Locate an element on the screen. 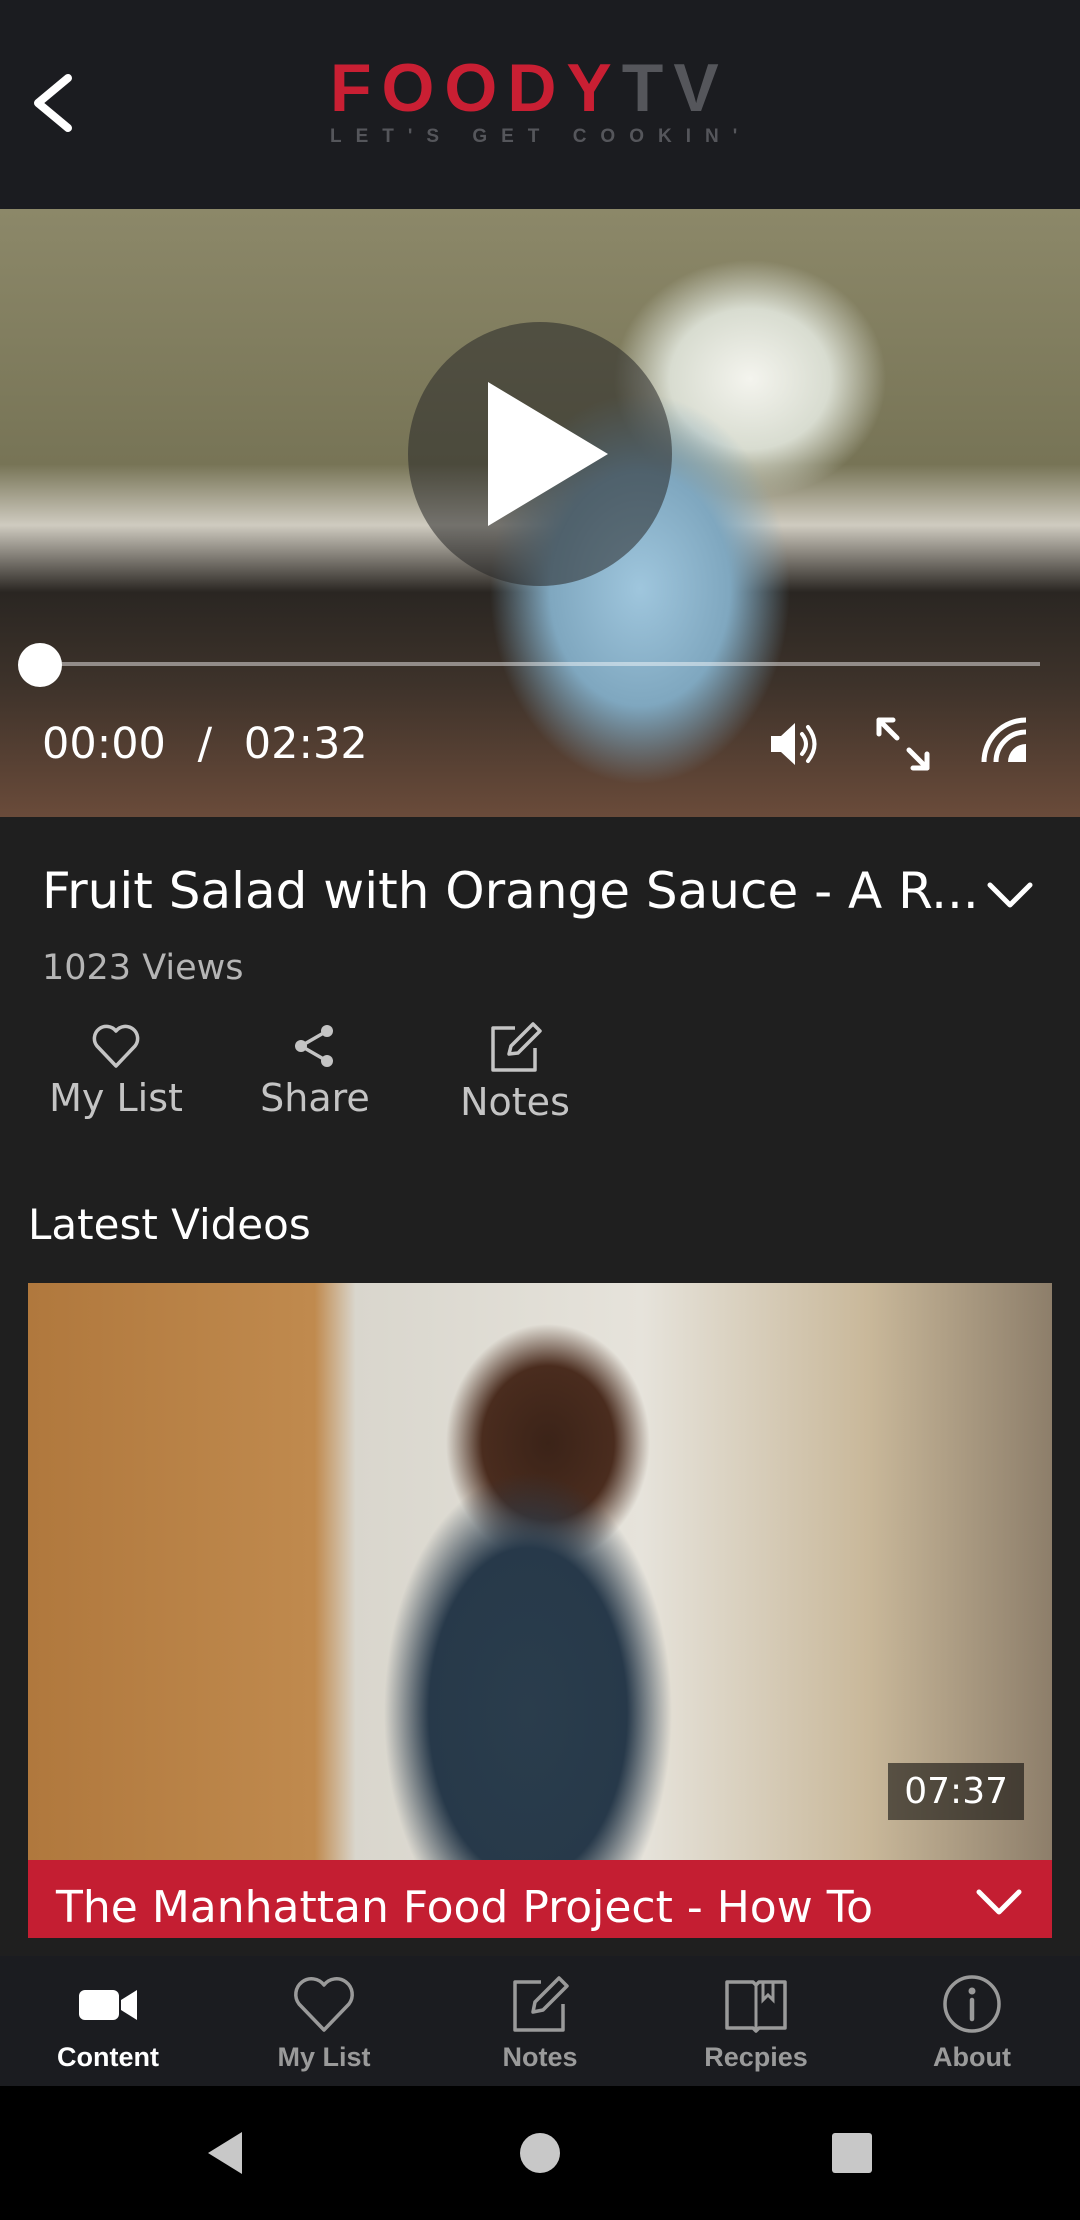  nav-notes-label: Notes is located at coordinates (540, 2057).